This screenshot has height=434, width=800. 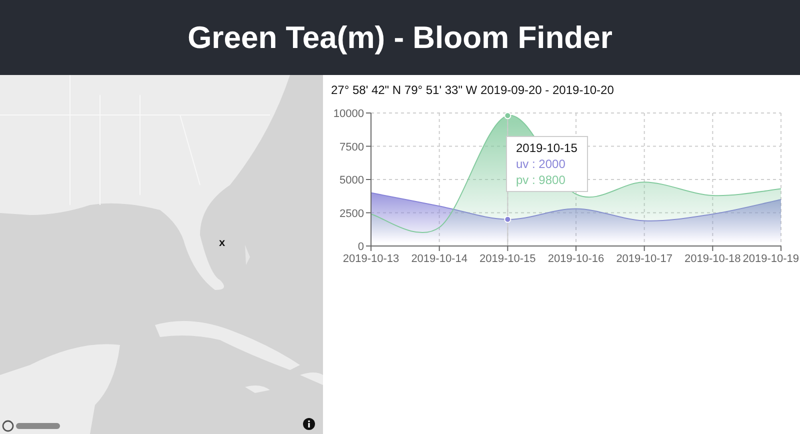 What do you see at coordinates (576, 259) in the screenshot?
I see `x-tick-label: 2019-10-16` at bounding box center [576, 259].